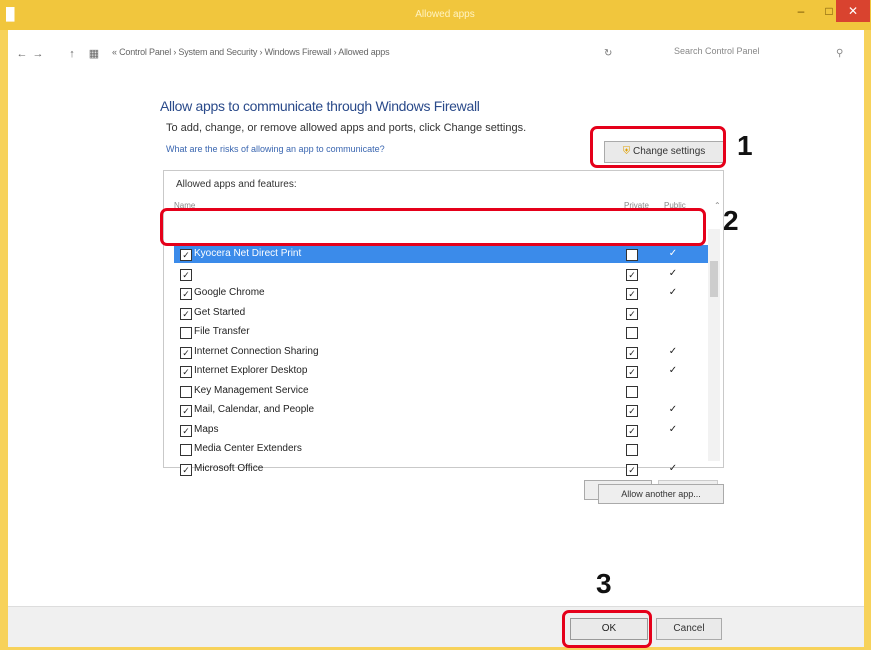 The image size is (871, 650). I want to click on list-item: Media Center Extenders, so click(441, 449).